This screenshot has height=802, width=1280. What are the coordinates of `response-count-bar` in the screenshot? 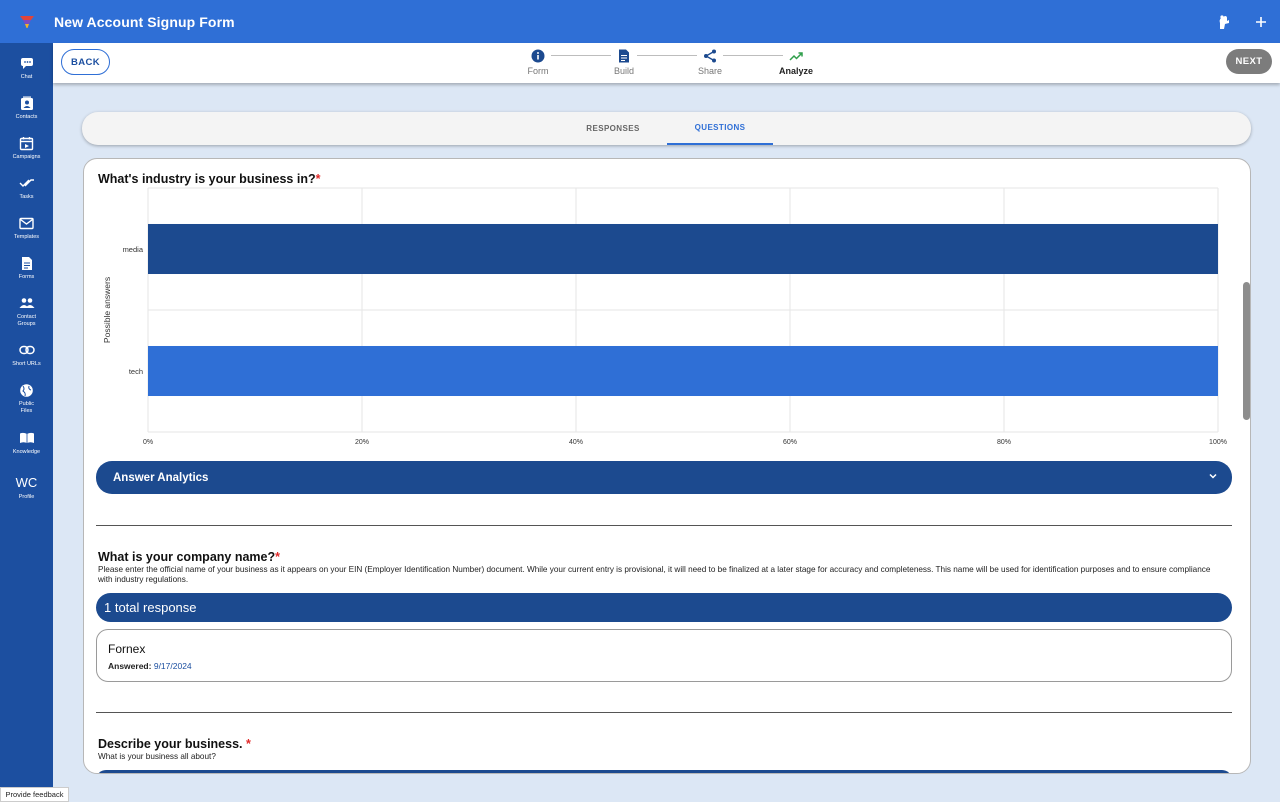 It's located at (664, 771).